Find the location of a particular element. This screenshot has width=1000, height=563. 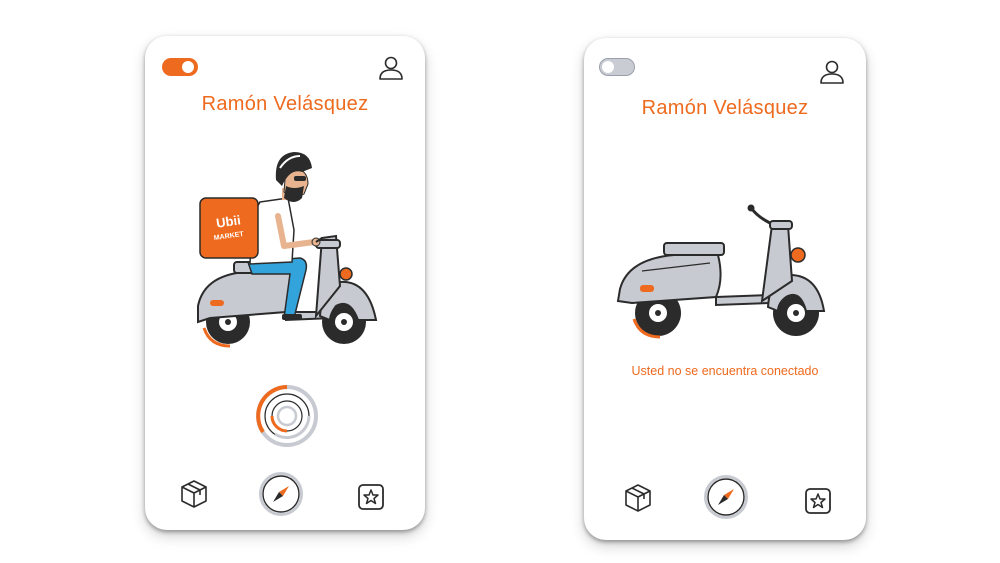

disconnected-status-message: Usted no se encuentra conectado is located at coordinates (725, 371).